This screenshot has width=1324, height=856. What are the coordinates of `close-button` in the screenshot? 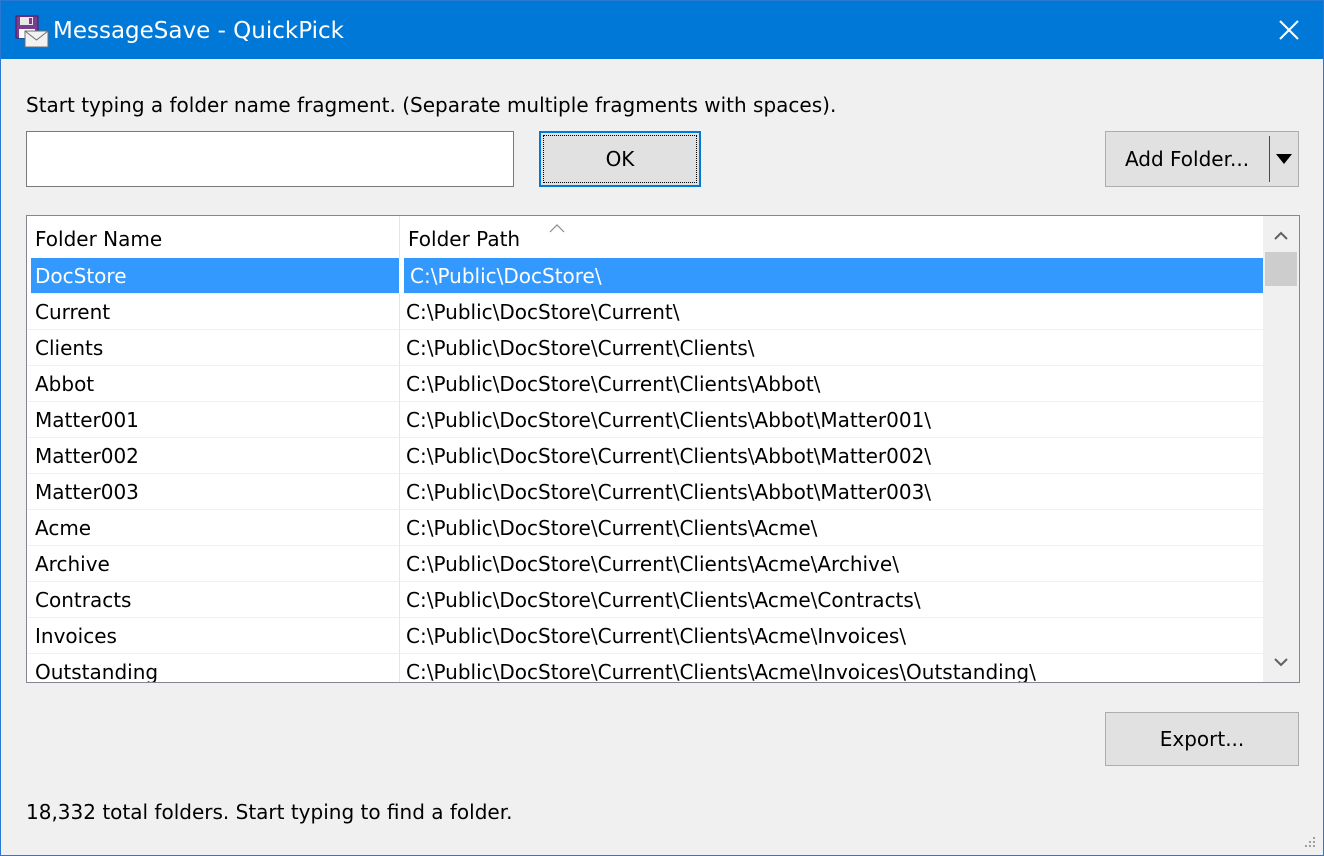 It's located at (1289, 30).